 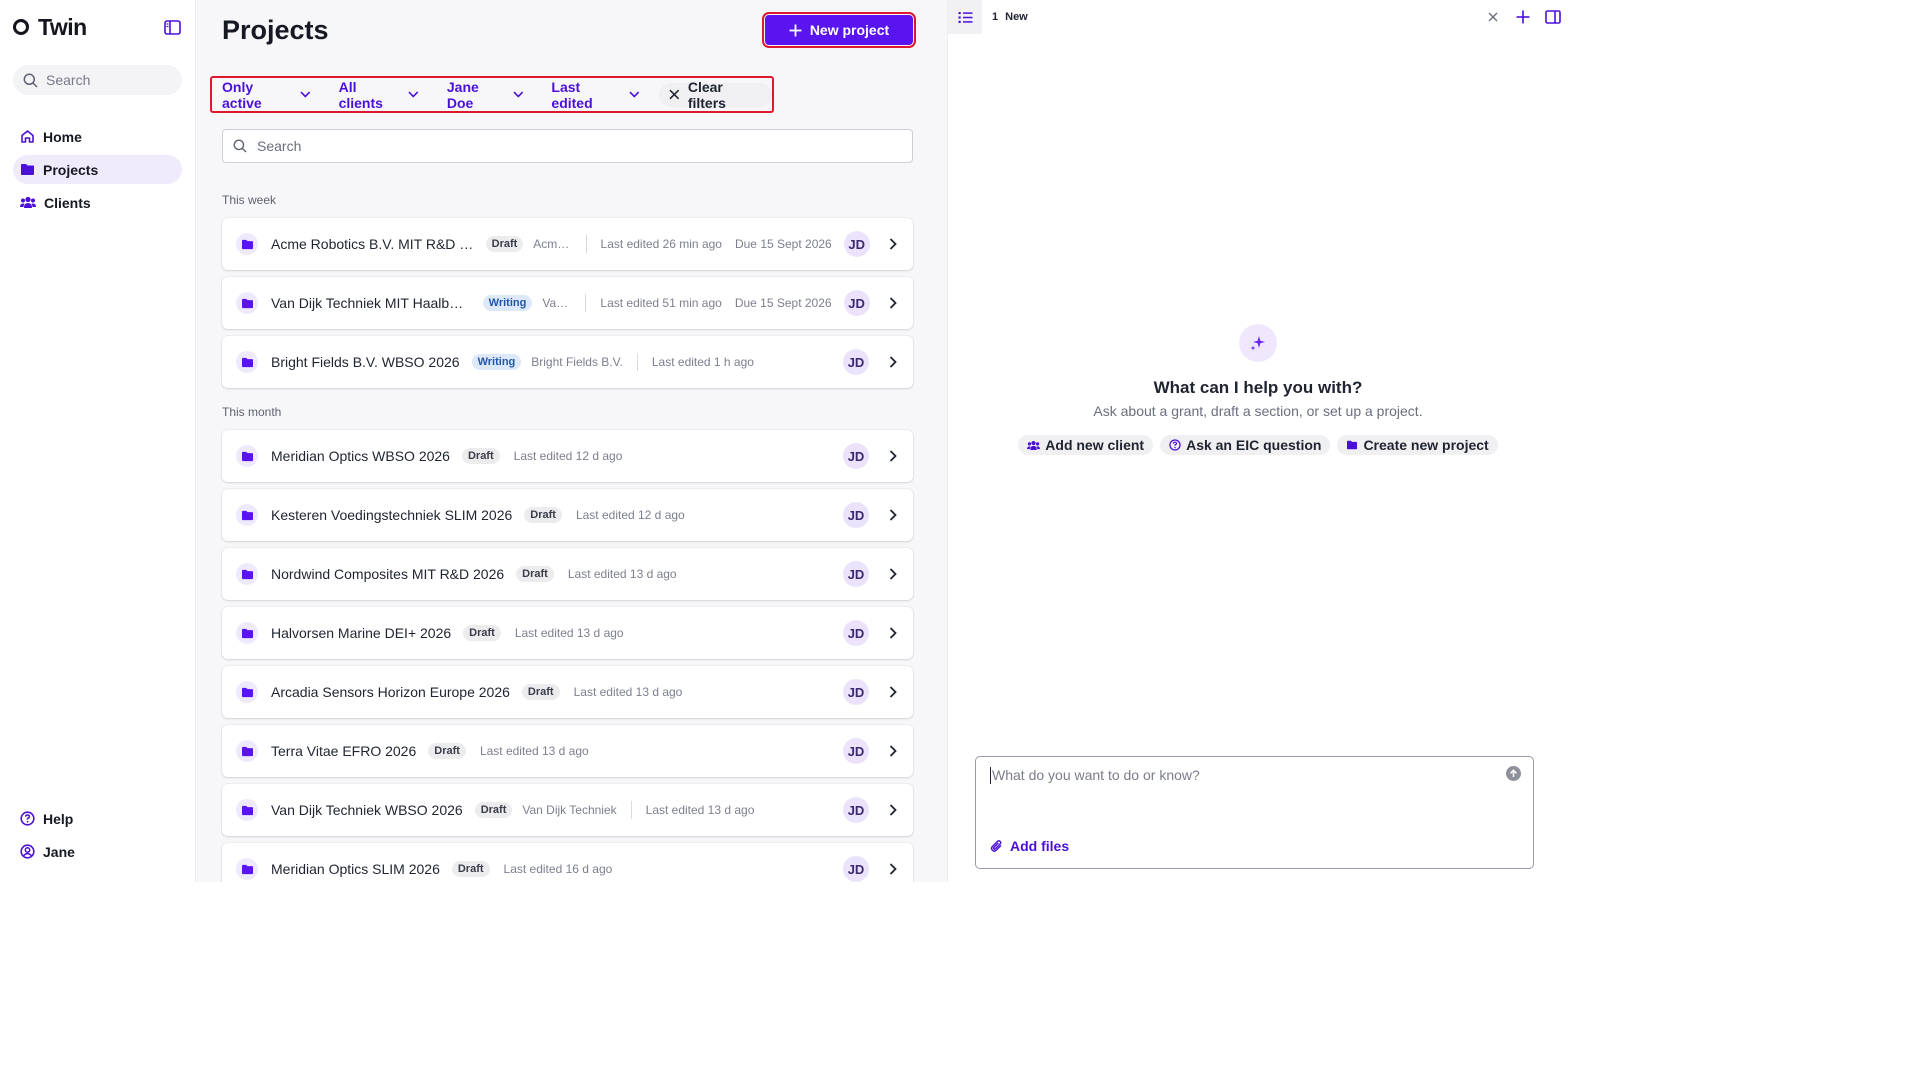 What do you see at coordinates (1417, 445) in the screenshot?
I see `create-new-project-chip: Create new project` at bounding box center [1417, 445].